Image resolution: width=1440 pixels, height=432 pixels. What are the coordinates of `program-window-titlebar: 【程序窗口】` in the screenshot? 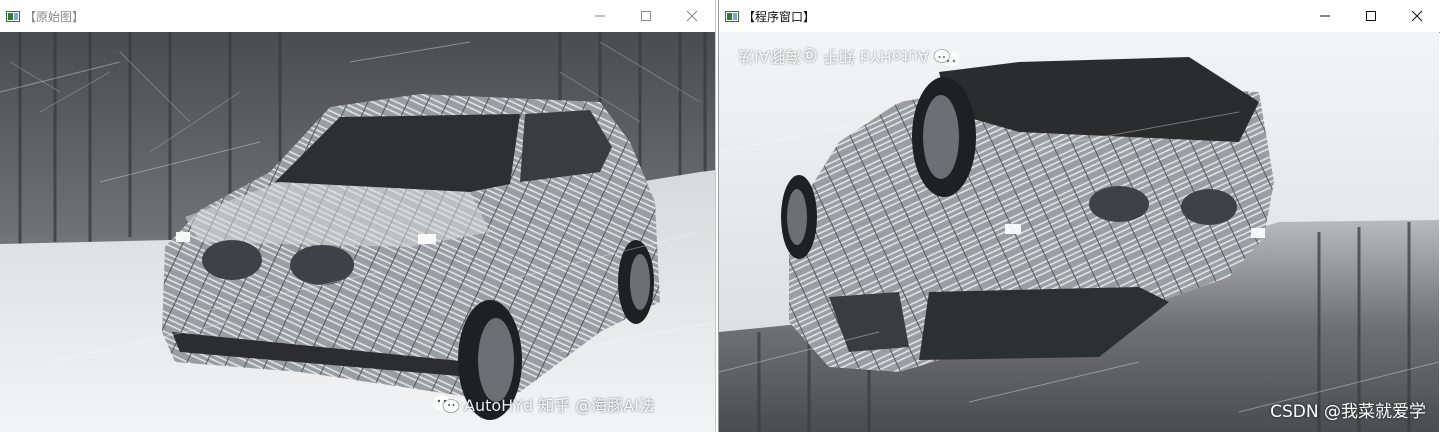 It's located at (1079, 16).